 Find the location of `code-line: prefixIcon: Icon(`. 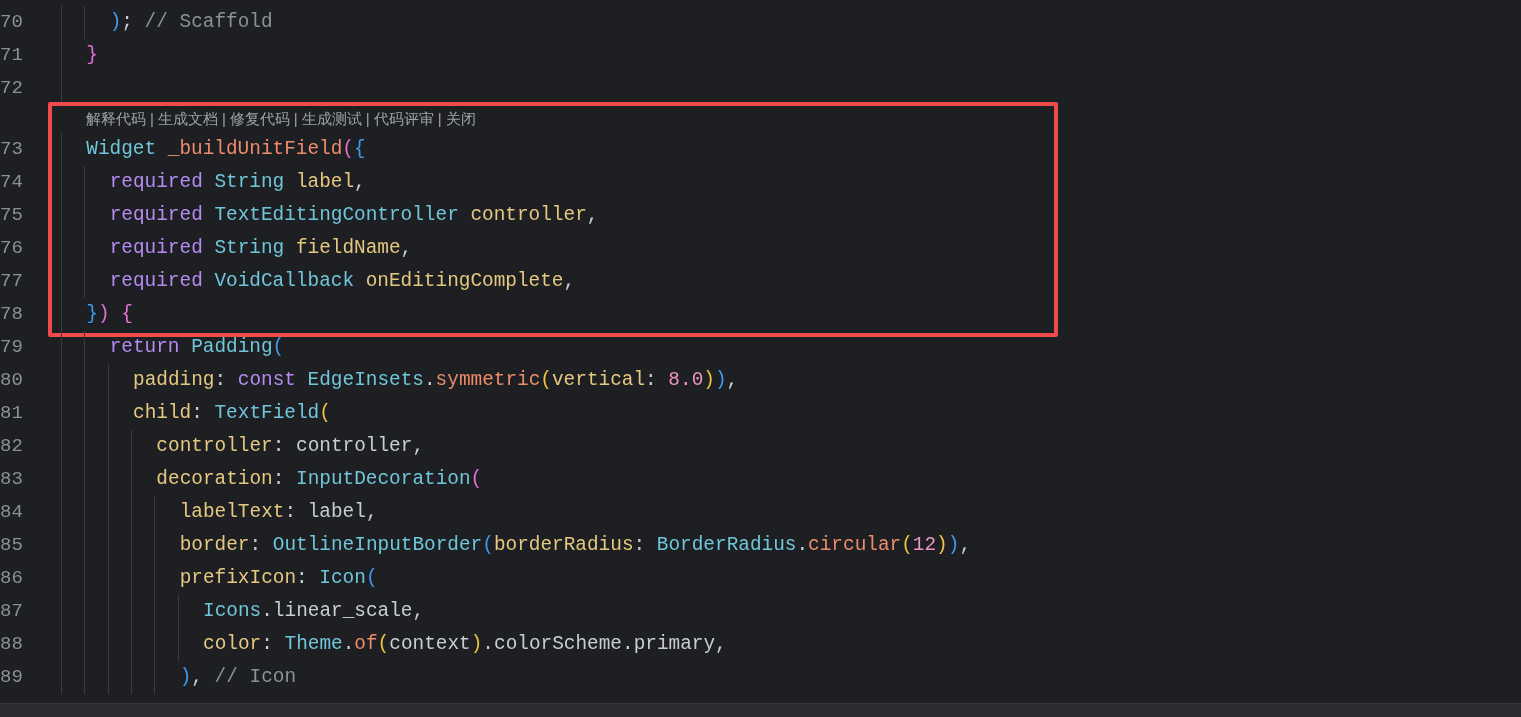

code-line: prefixIcon: Icon( is located at coordinates (278, 578).